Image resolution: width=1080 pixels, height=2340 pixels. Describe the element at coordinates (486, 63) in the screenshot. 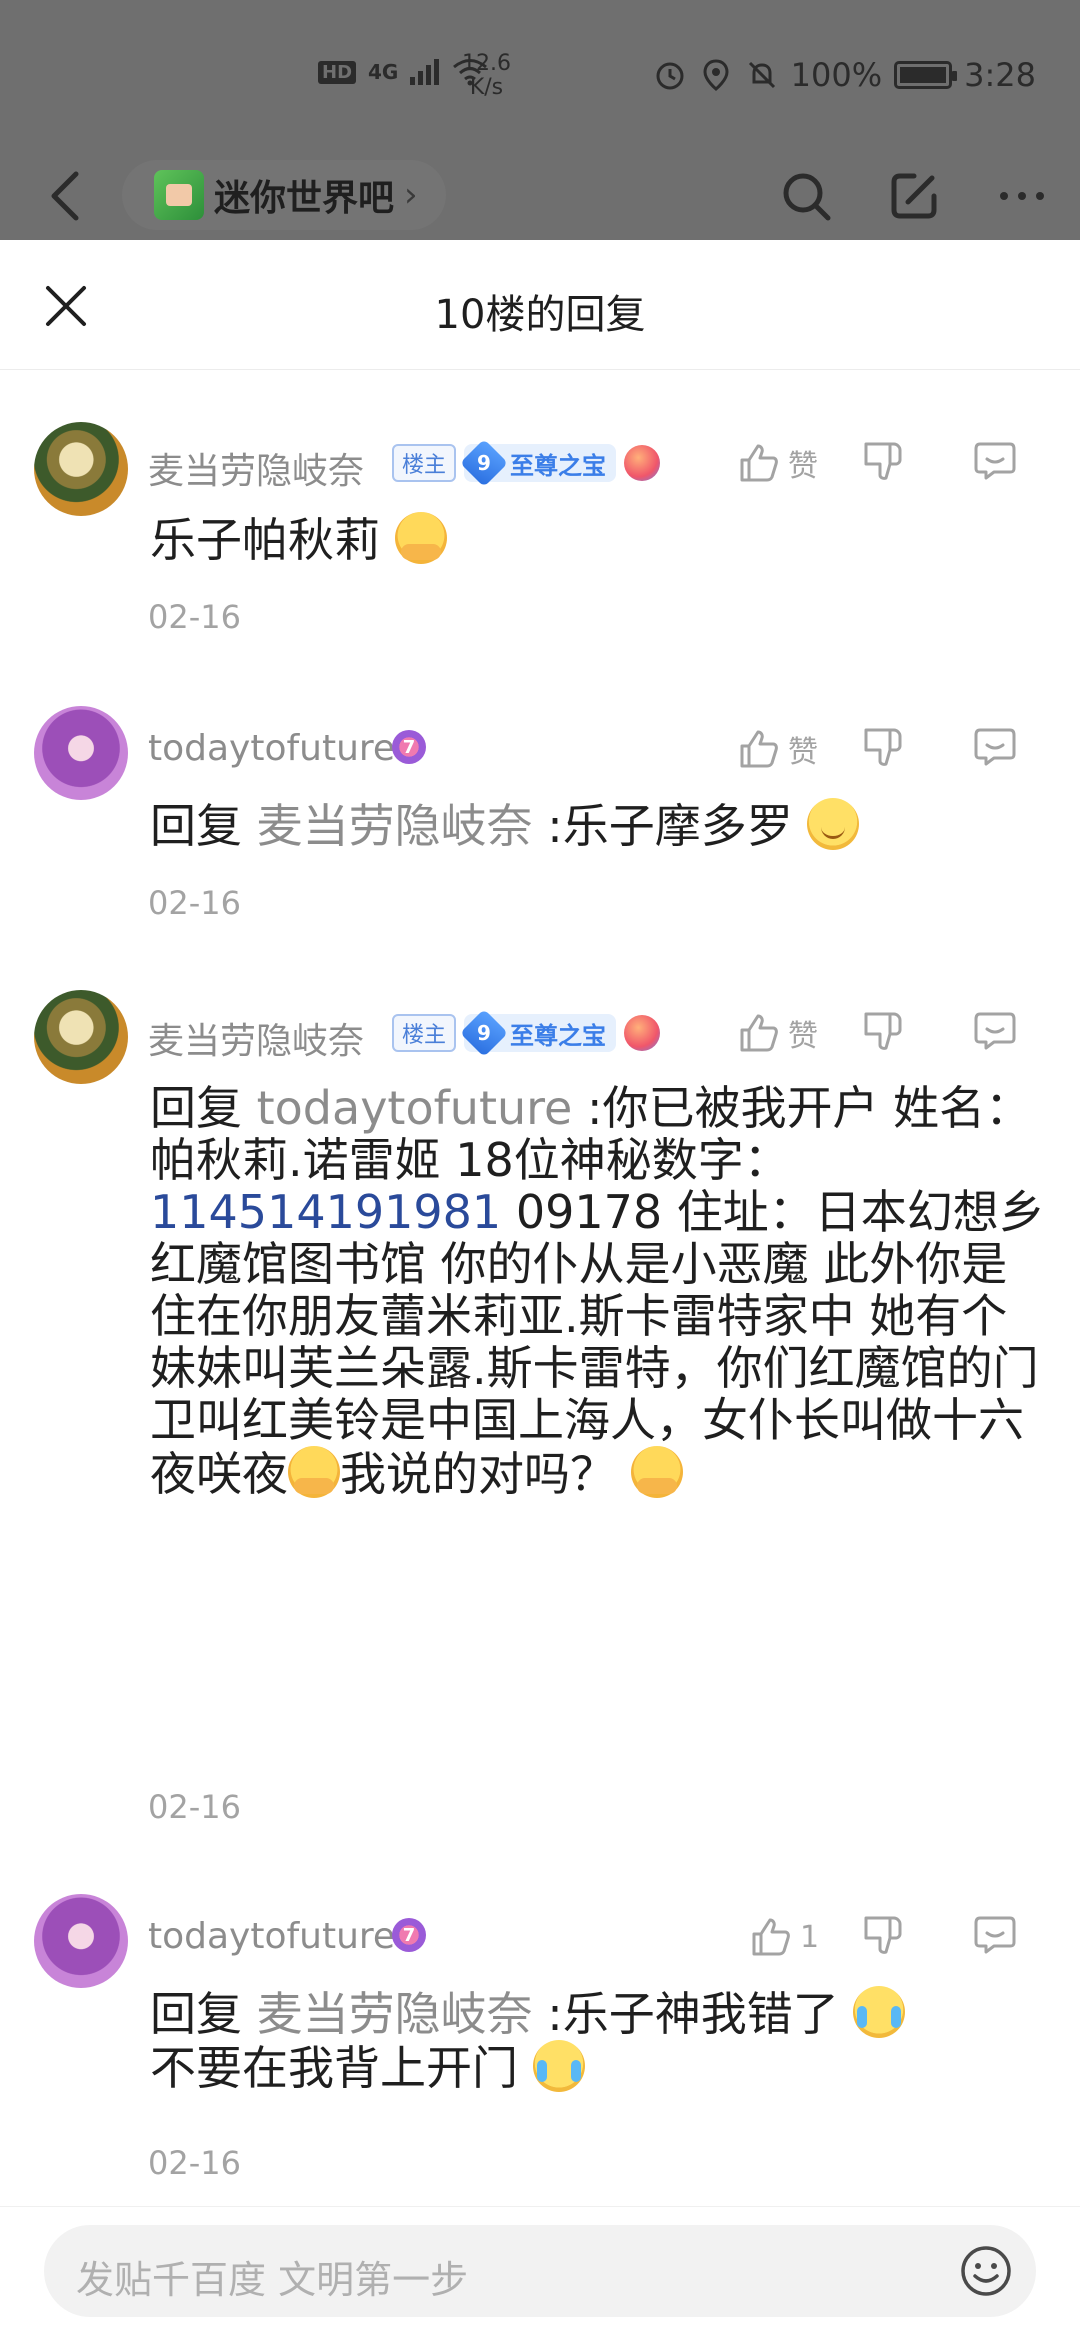

I see `speed-value: 12.6` at that location.